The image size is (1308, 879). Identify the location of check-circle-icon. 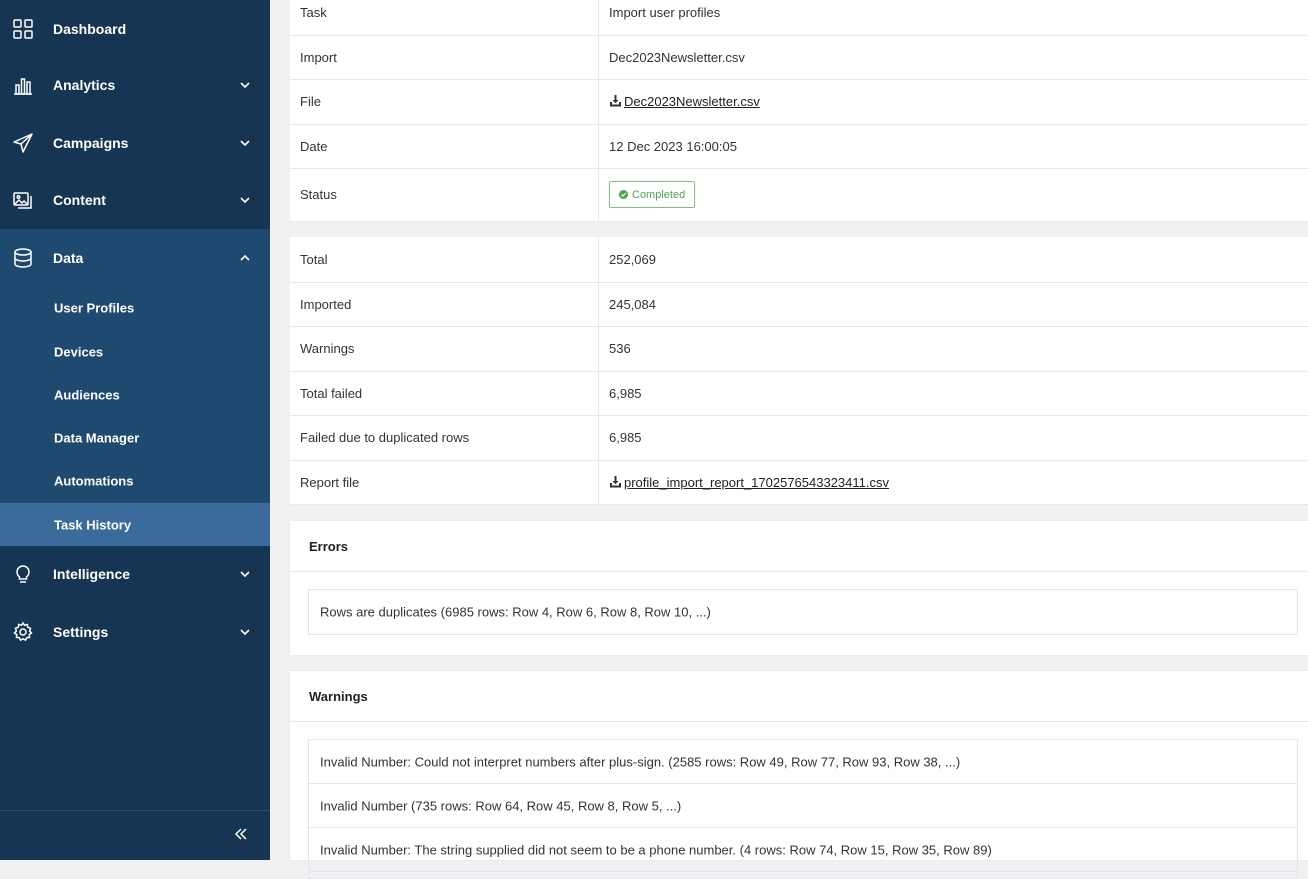
(623, 194).